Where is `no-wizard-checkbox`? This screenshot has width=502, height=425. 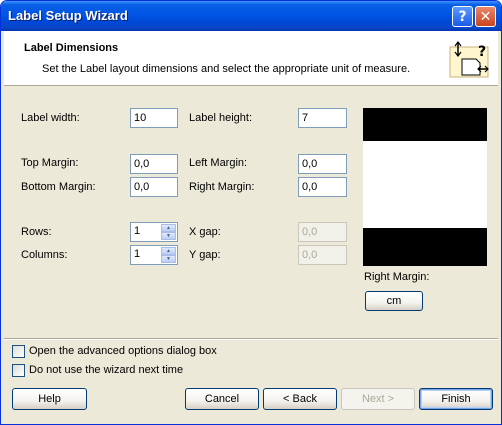
no-wizard-checkbox is located at coordinates (18, 370).